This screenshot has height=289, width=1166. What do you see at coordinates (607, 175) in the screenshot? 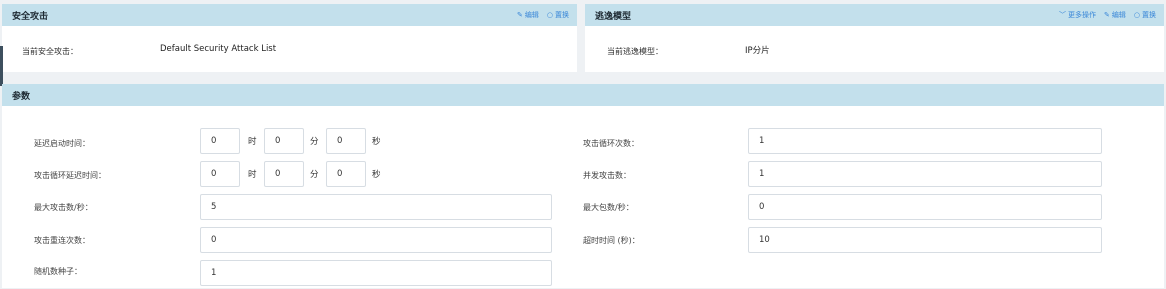
I see `concurrent-attacks-label: 并发攻击数：` at bounding box center [607, 175].